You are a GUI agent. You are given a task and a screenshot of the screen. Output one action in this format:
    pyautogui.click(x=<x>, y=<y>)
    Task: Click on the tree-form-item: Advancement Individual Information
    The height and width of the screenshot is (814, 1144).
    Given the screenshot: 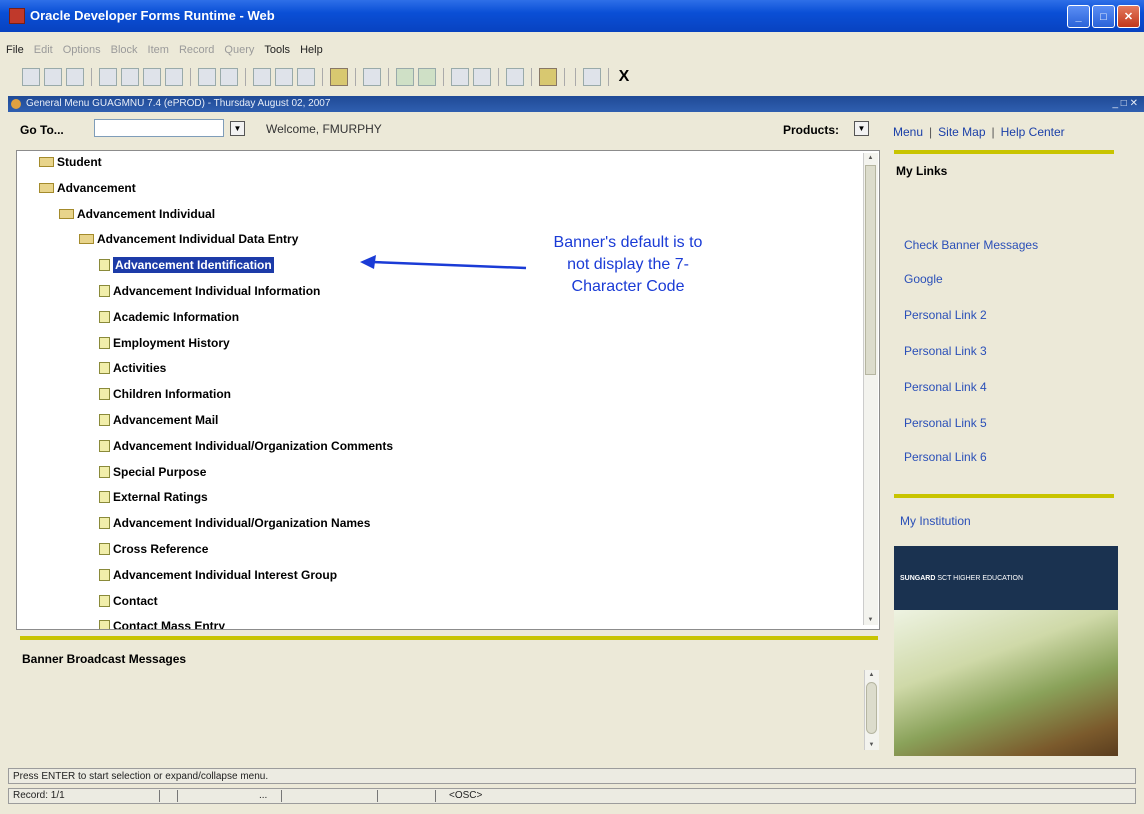 What is the action you would take?
    pyautogui.click(x=209, y=291)
    